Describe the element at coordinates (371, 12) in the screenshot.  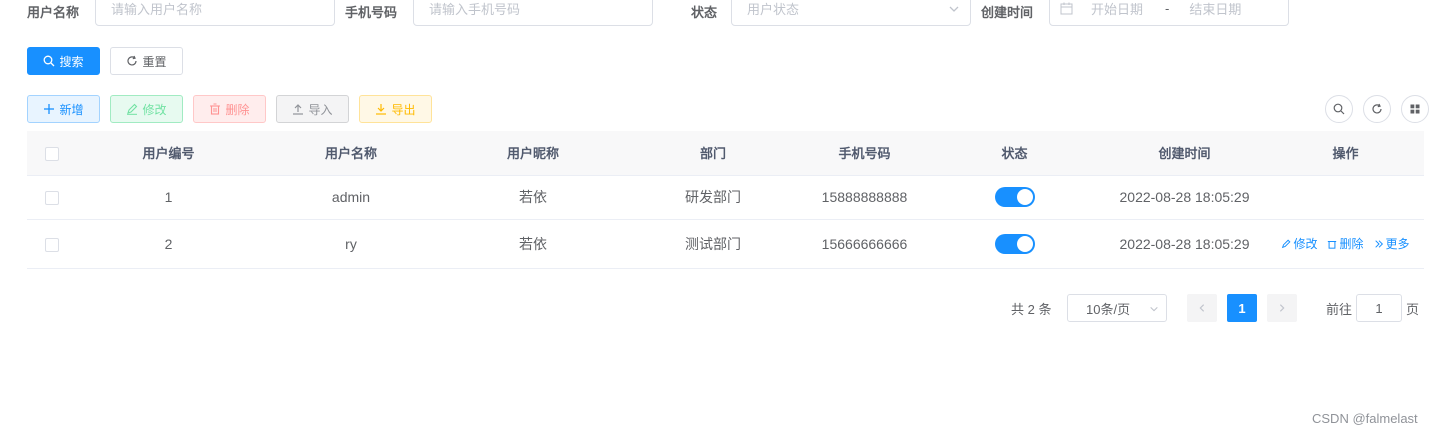
I see `phone-label: 手机号码` at that location.